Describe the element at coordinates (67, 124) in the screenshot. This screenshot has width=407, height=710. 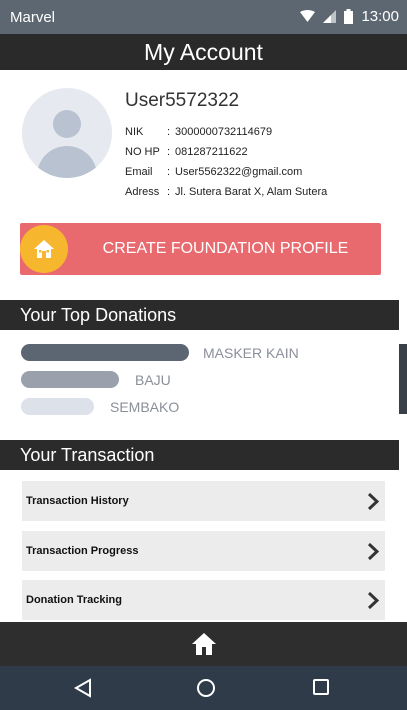
I see `avatar-head-shape` at that location.